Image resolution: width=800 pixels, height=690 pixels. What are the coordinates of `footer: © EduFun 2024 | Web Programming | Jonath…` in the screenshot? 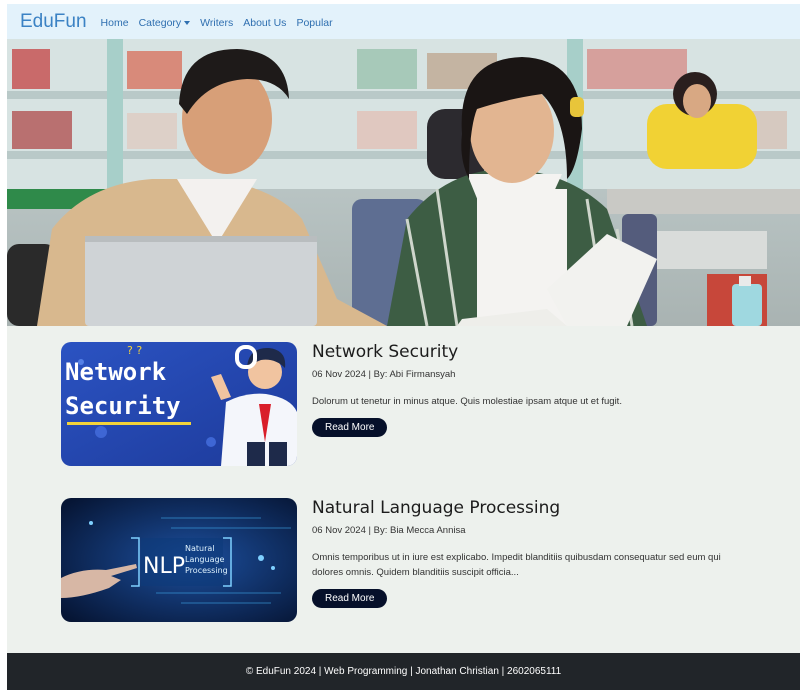 It's located at (403, 671).